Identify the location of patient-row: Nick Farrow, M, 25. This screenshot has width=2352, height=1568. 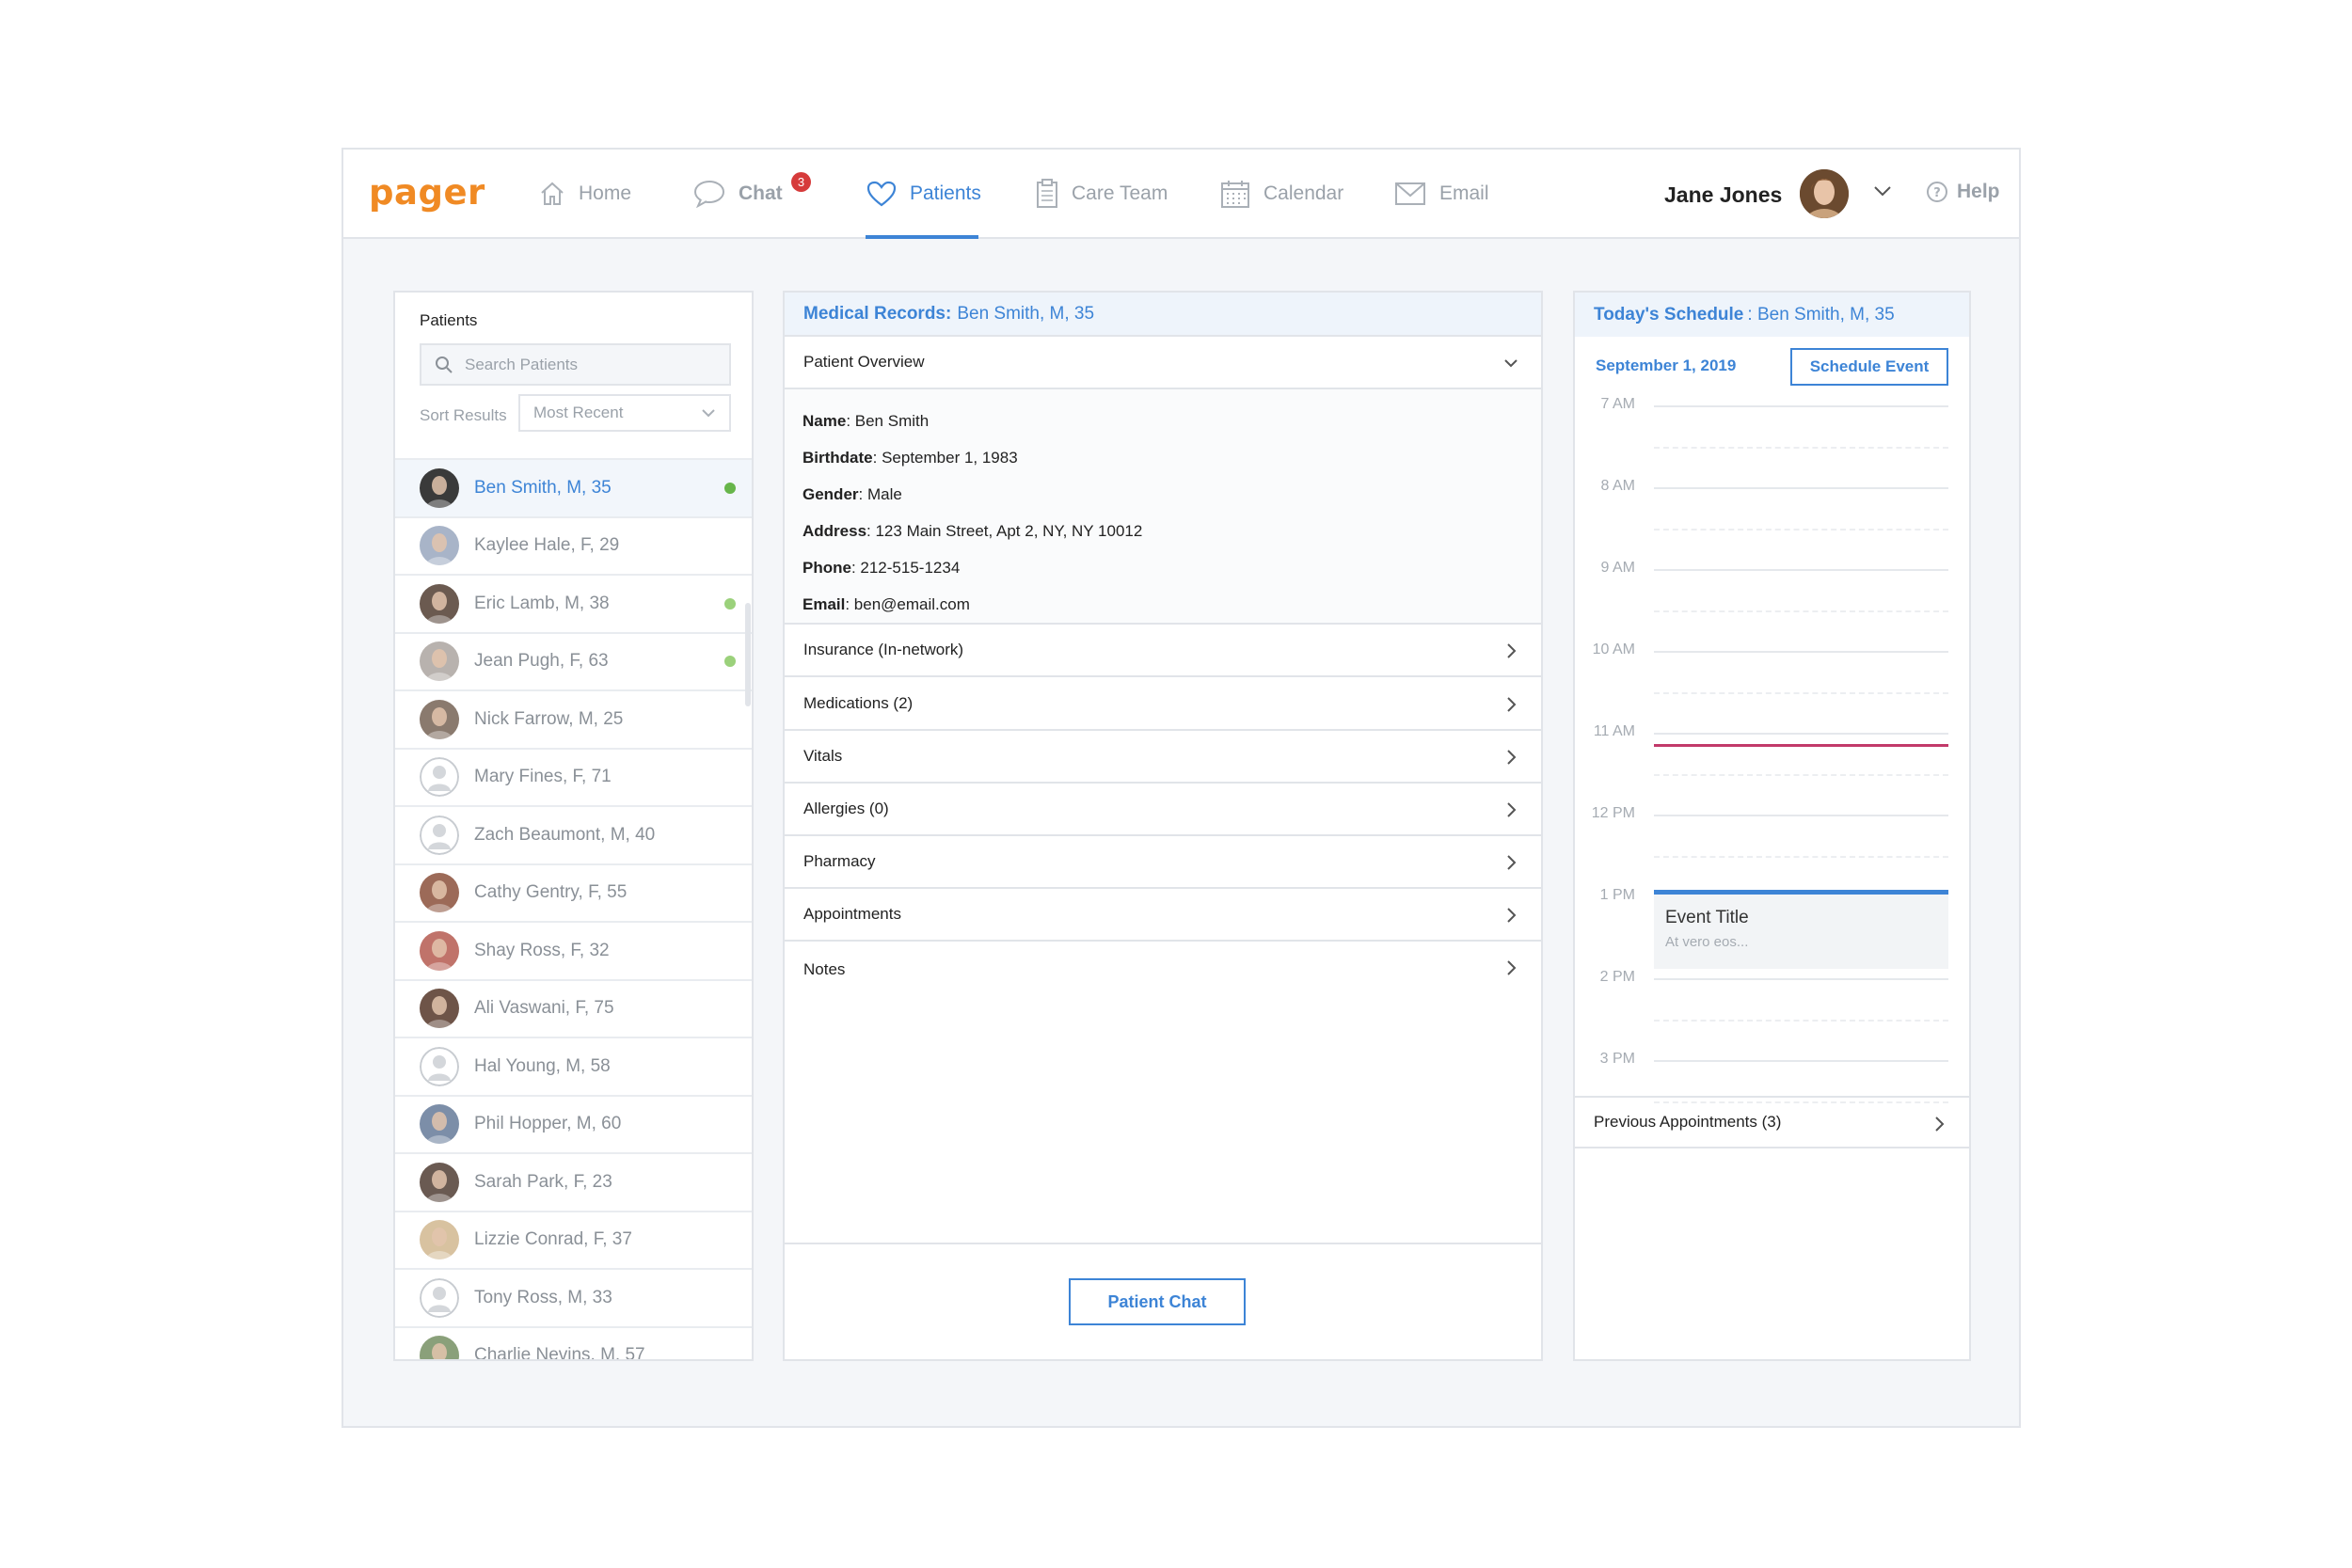
(573, 718).